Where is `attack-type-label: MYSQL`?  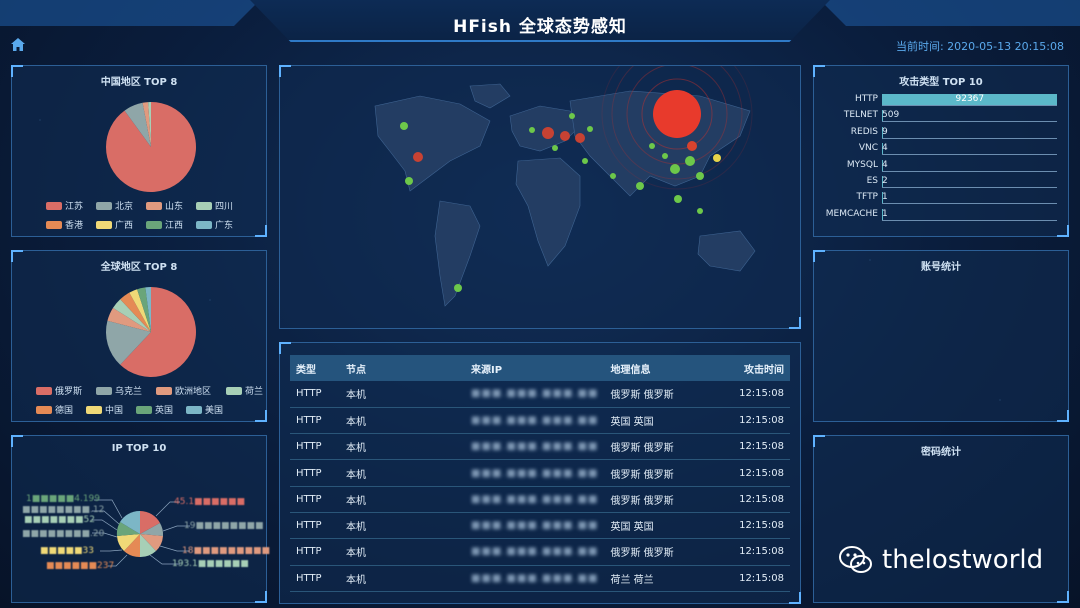 attack-type-label: MYSQL is located at coordinates (862, 164).